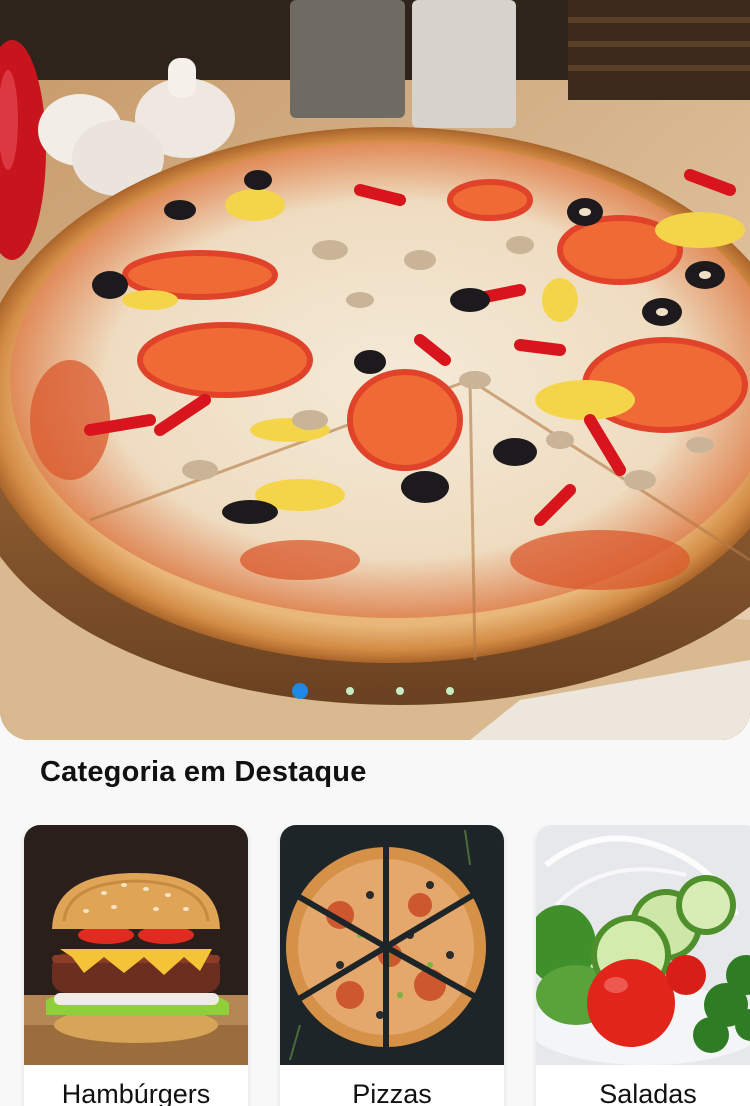  I want to click on category-label: Hambúrgers, so click(136, 1092).